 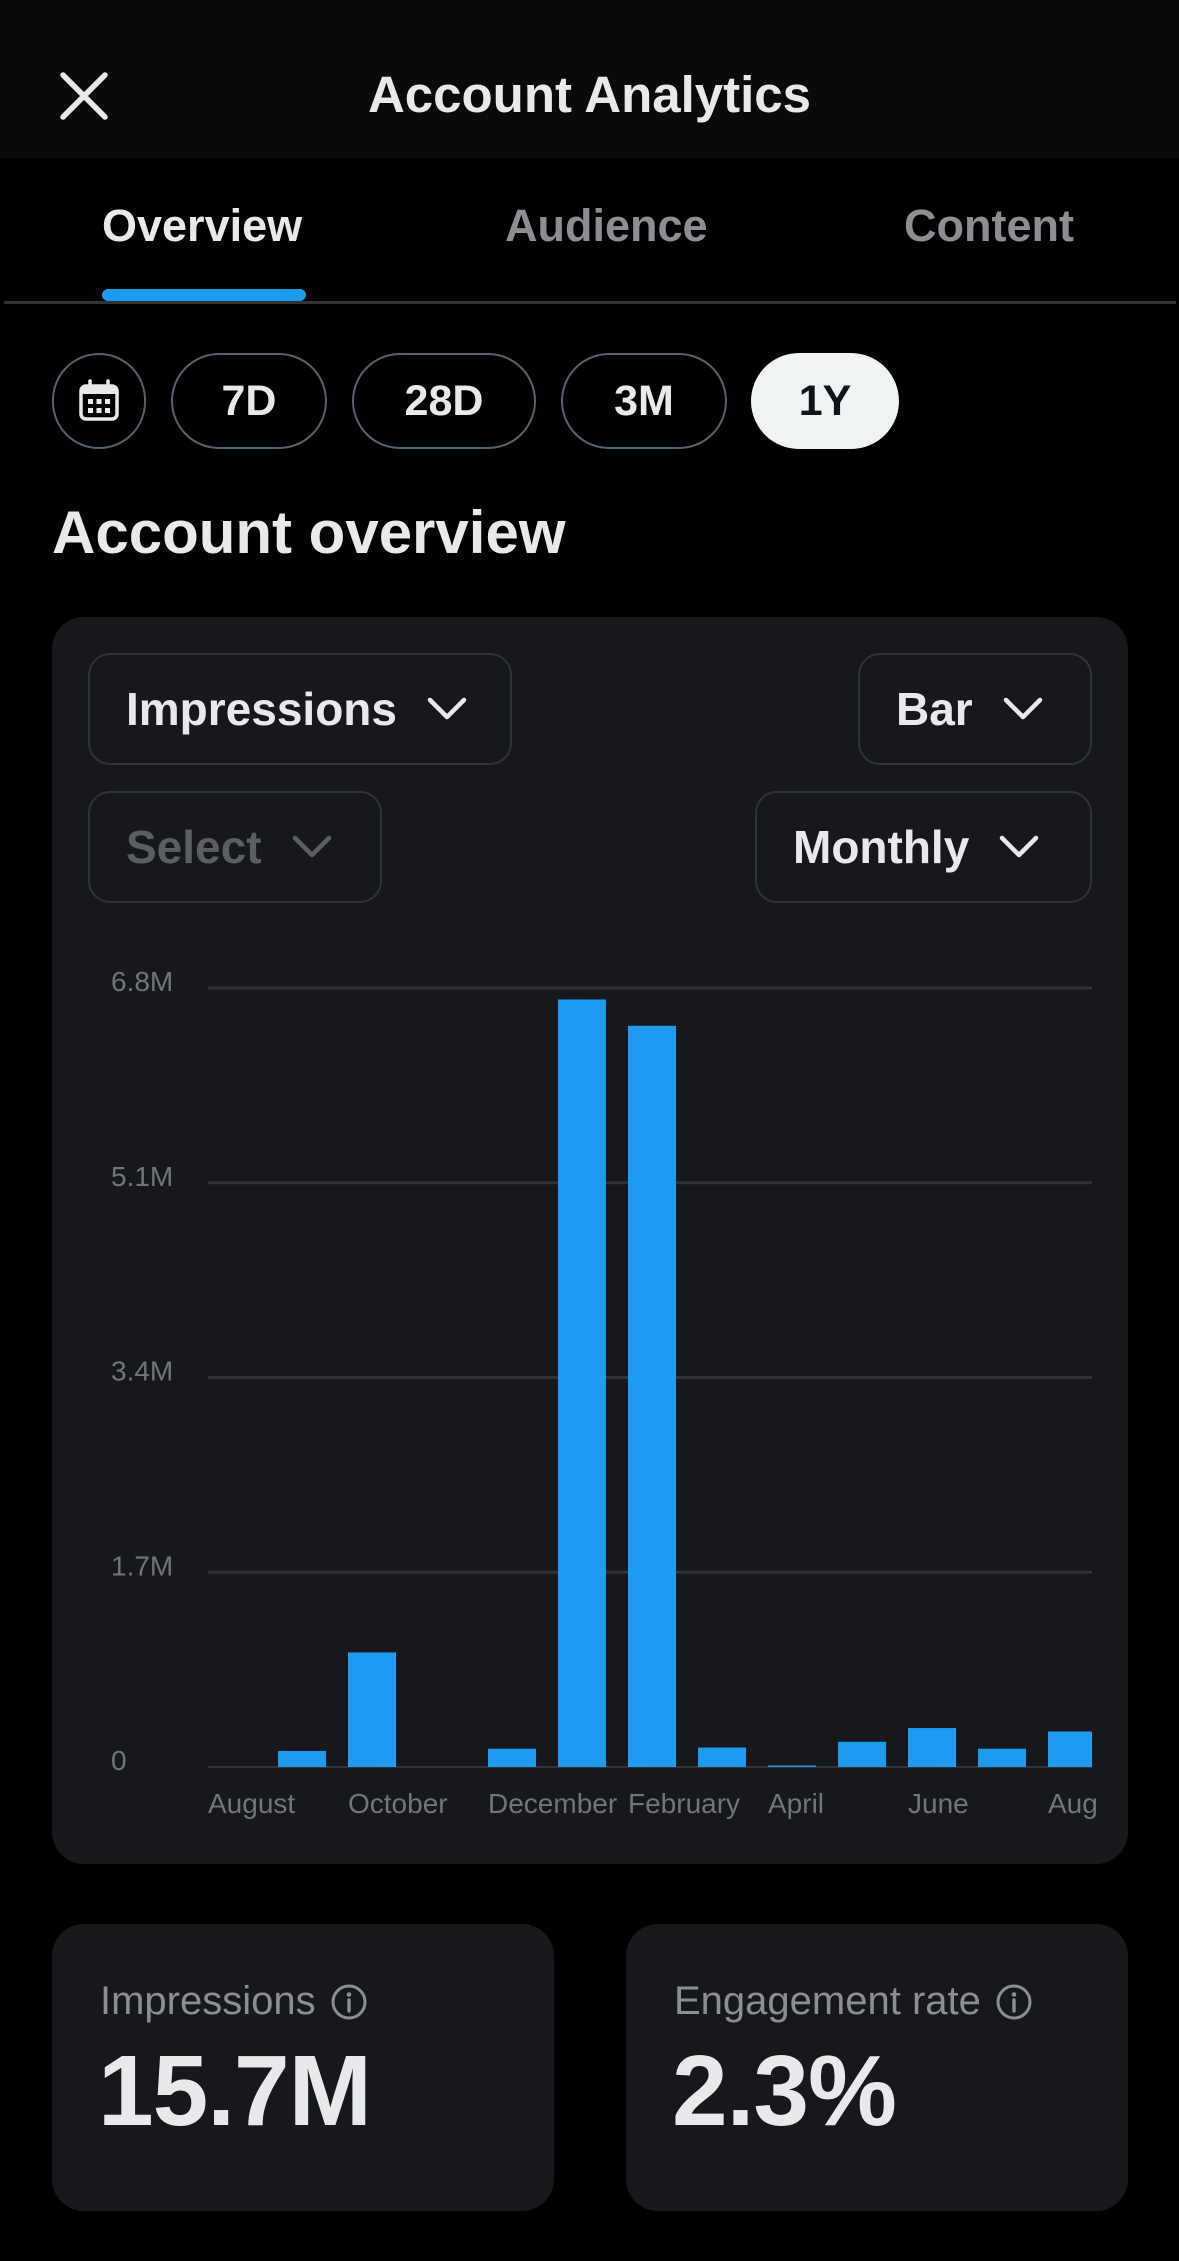 What do you see at coordinates (142, 1565) in the screenshot?
I see `y-tick-label: 1.7M` at bounding box center [142, 1565].